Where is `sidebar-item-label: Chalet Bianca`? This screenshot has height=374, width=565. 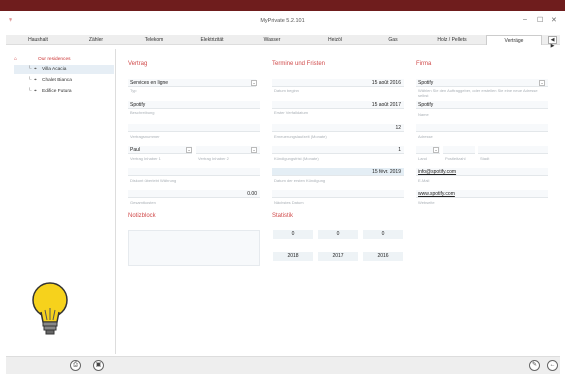
sidebar-item-label: Chalet Bianca is located at coordinates (57, 80).